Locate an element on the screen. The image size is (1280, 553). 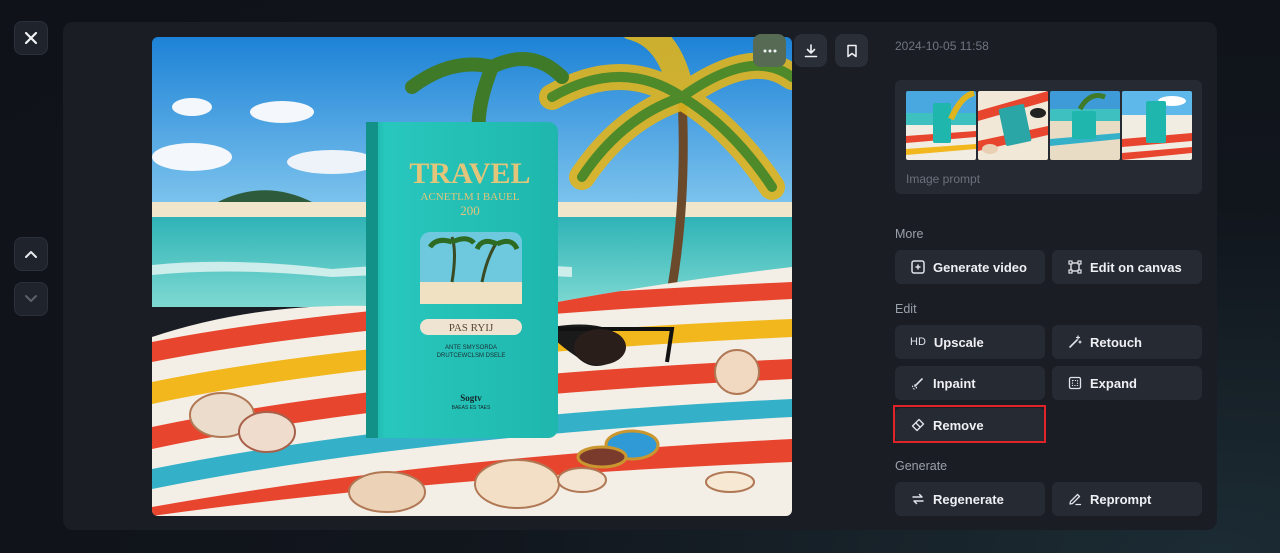
creation-timestamp: 2024-10-05 11:58 is located at coordinates (942, 46).